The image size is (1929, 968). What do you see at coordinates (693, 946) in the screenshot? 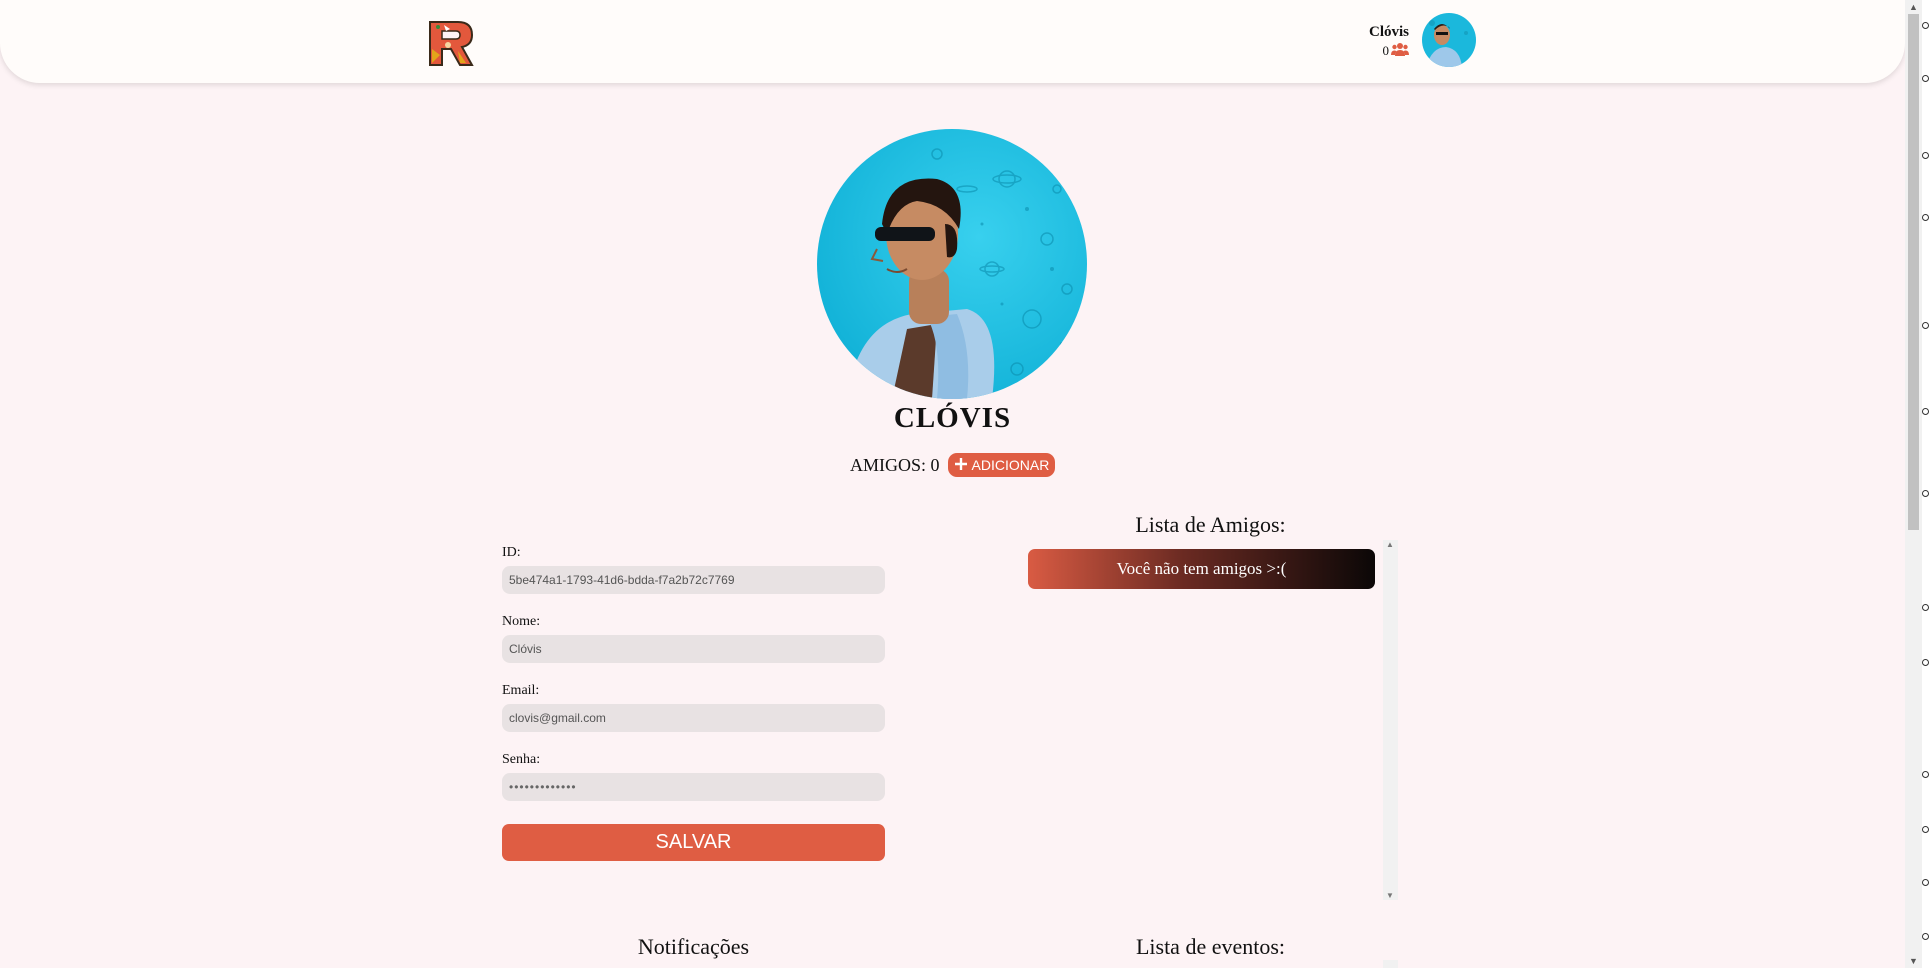
I see `notifications-title: Notificações` at bounding box center [693, 946].